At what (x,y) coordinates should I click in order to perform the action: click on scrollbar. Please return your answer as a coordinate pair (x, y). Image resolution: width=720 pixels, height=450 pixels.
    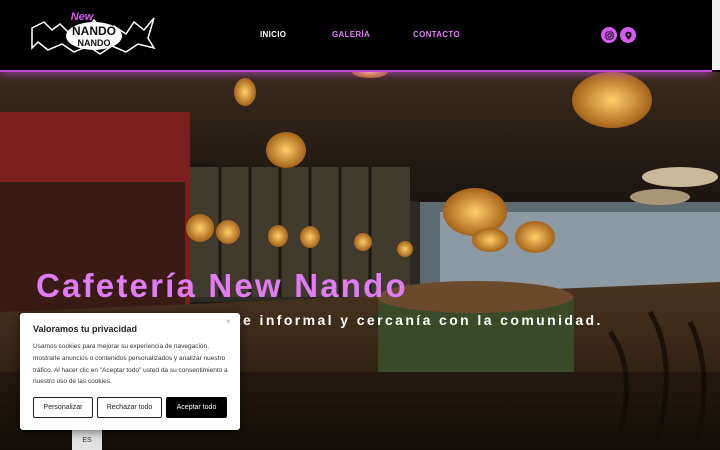
    Looking at the image, I should click on (716, 35).